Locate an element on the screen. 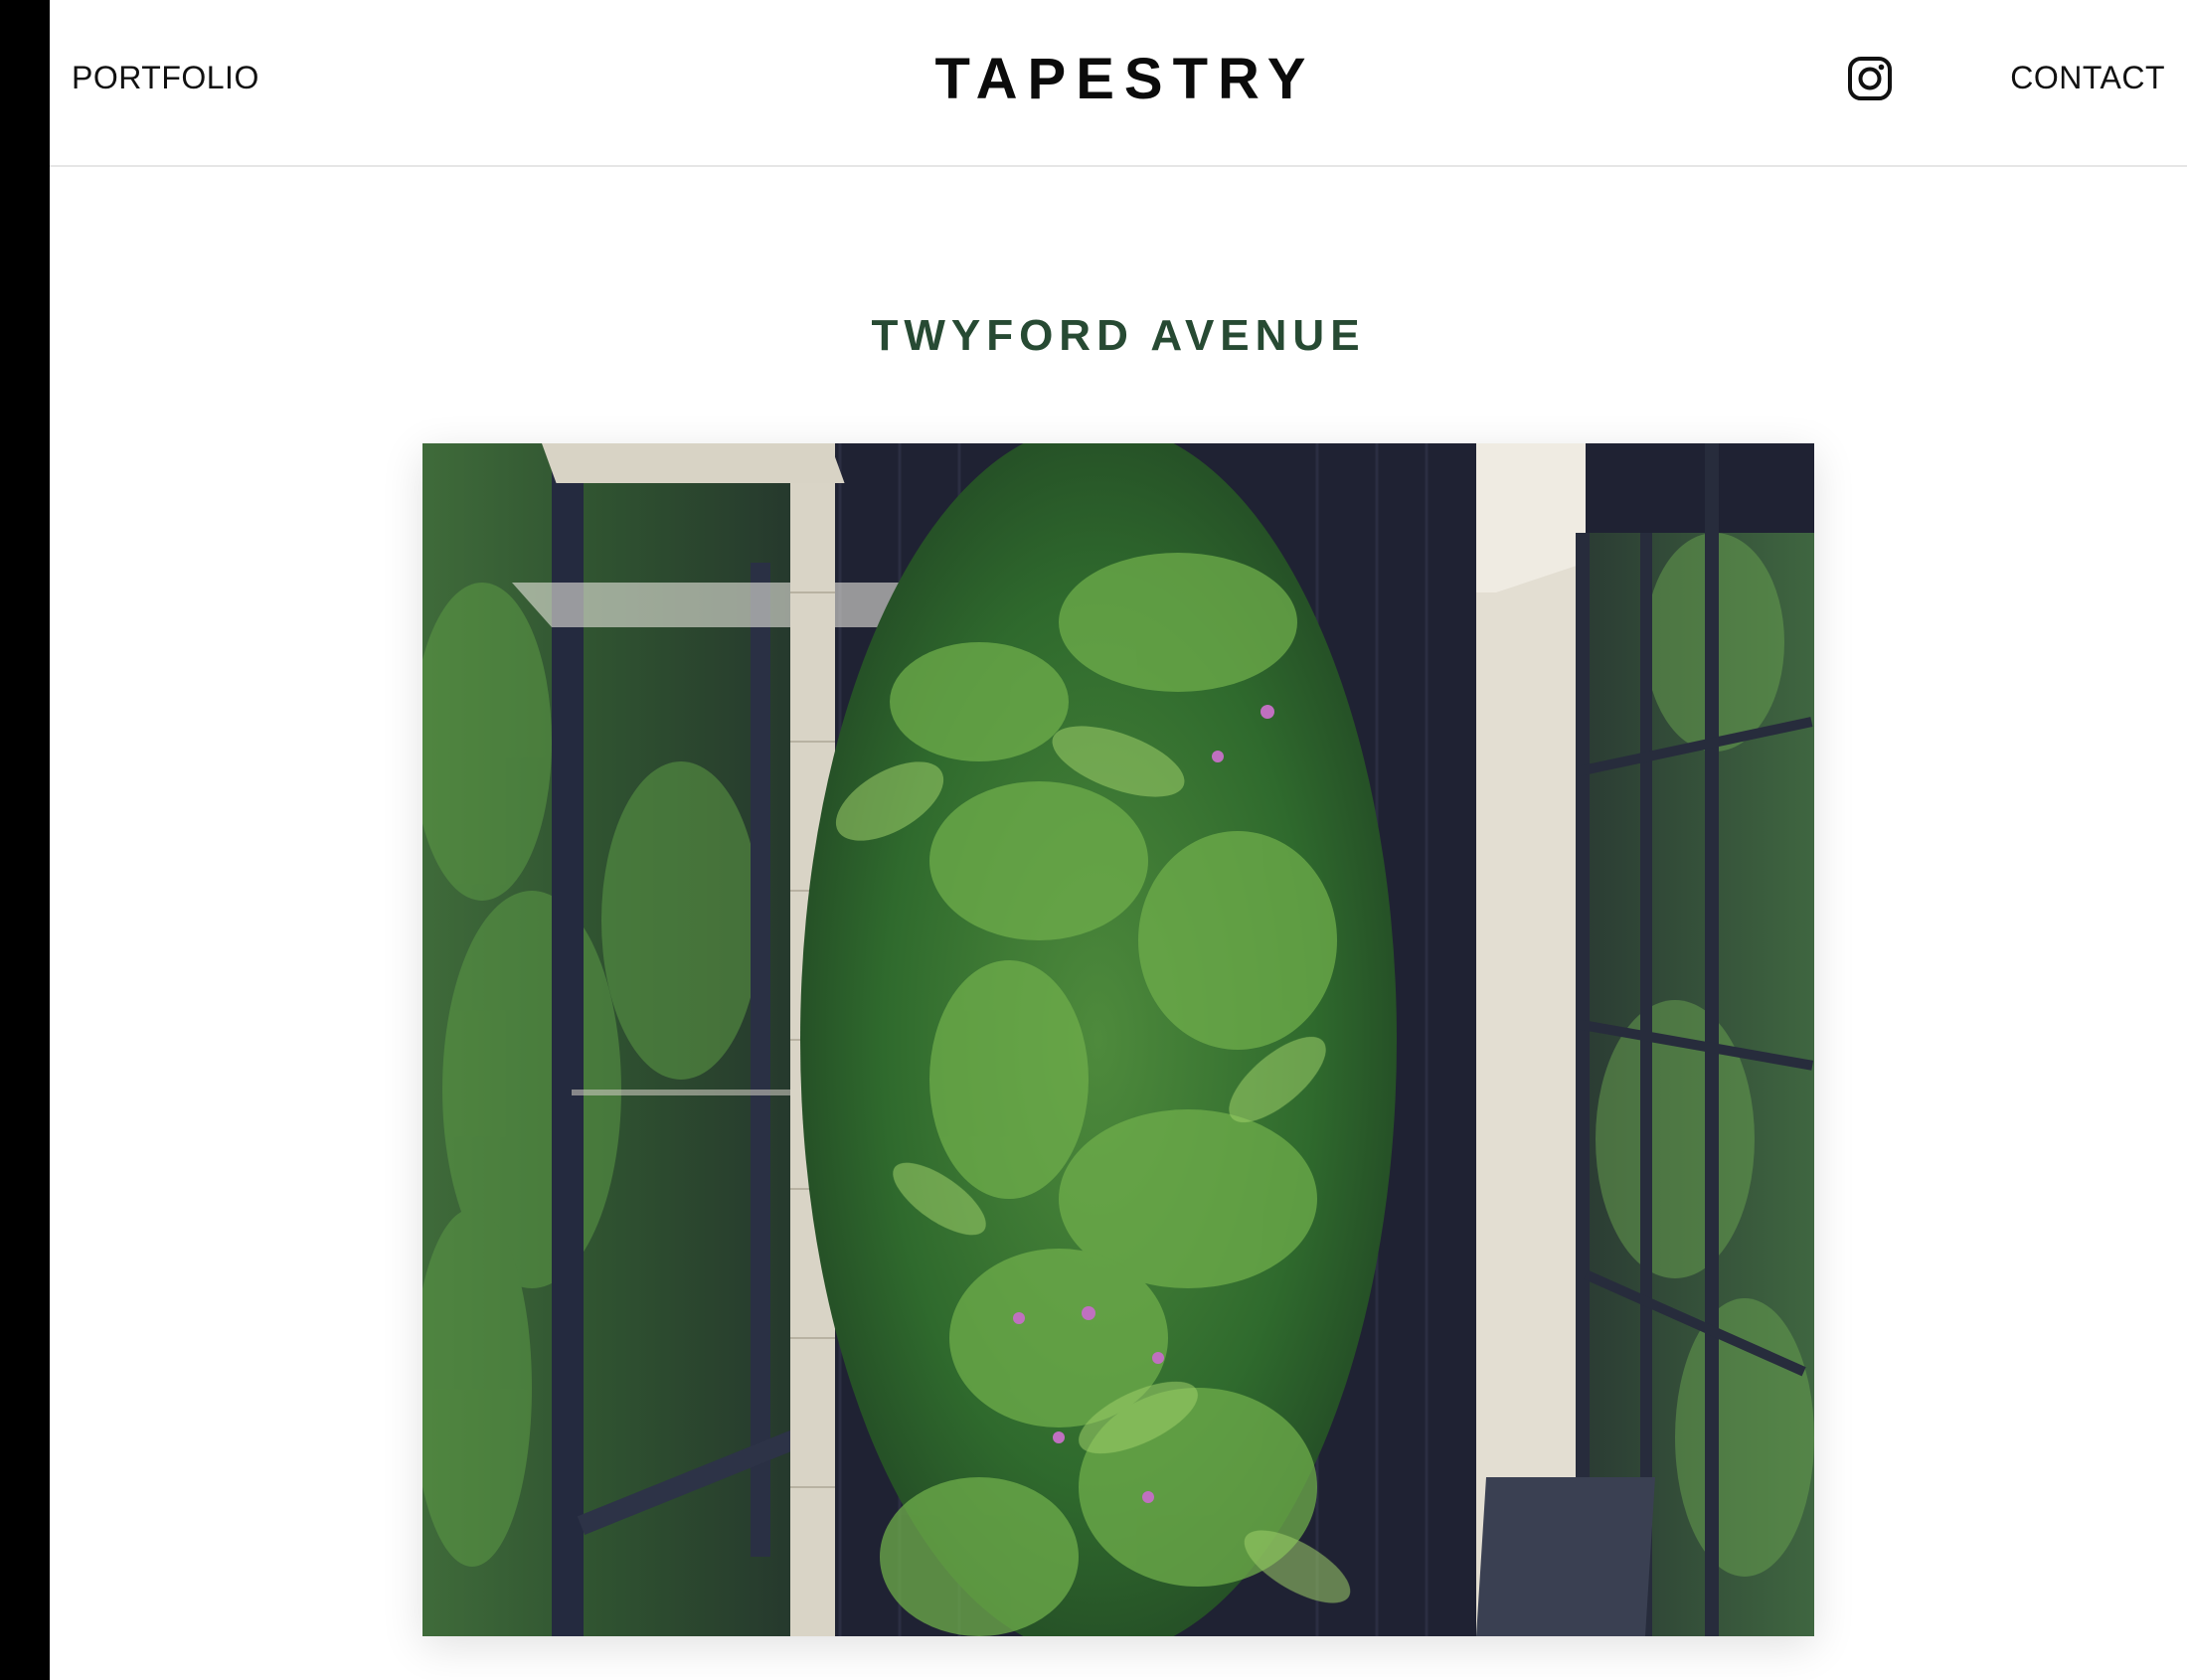 The image size is (2187, 1680). site-header: PORTFOLIO TAPESTRY CONTACT is located at coordinates (1118, 83).